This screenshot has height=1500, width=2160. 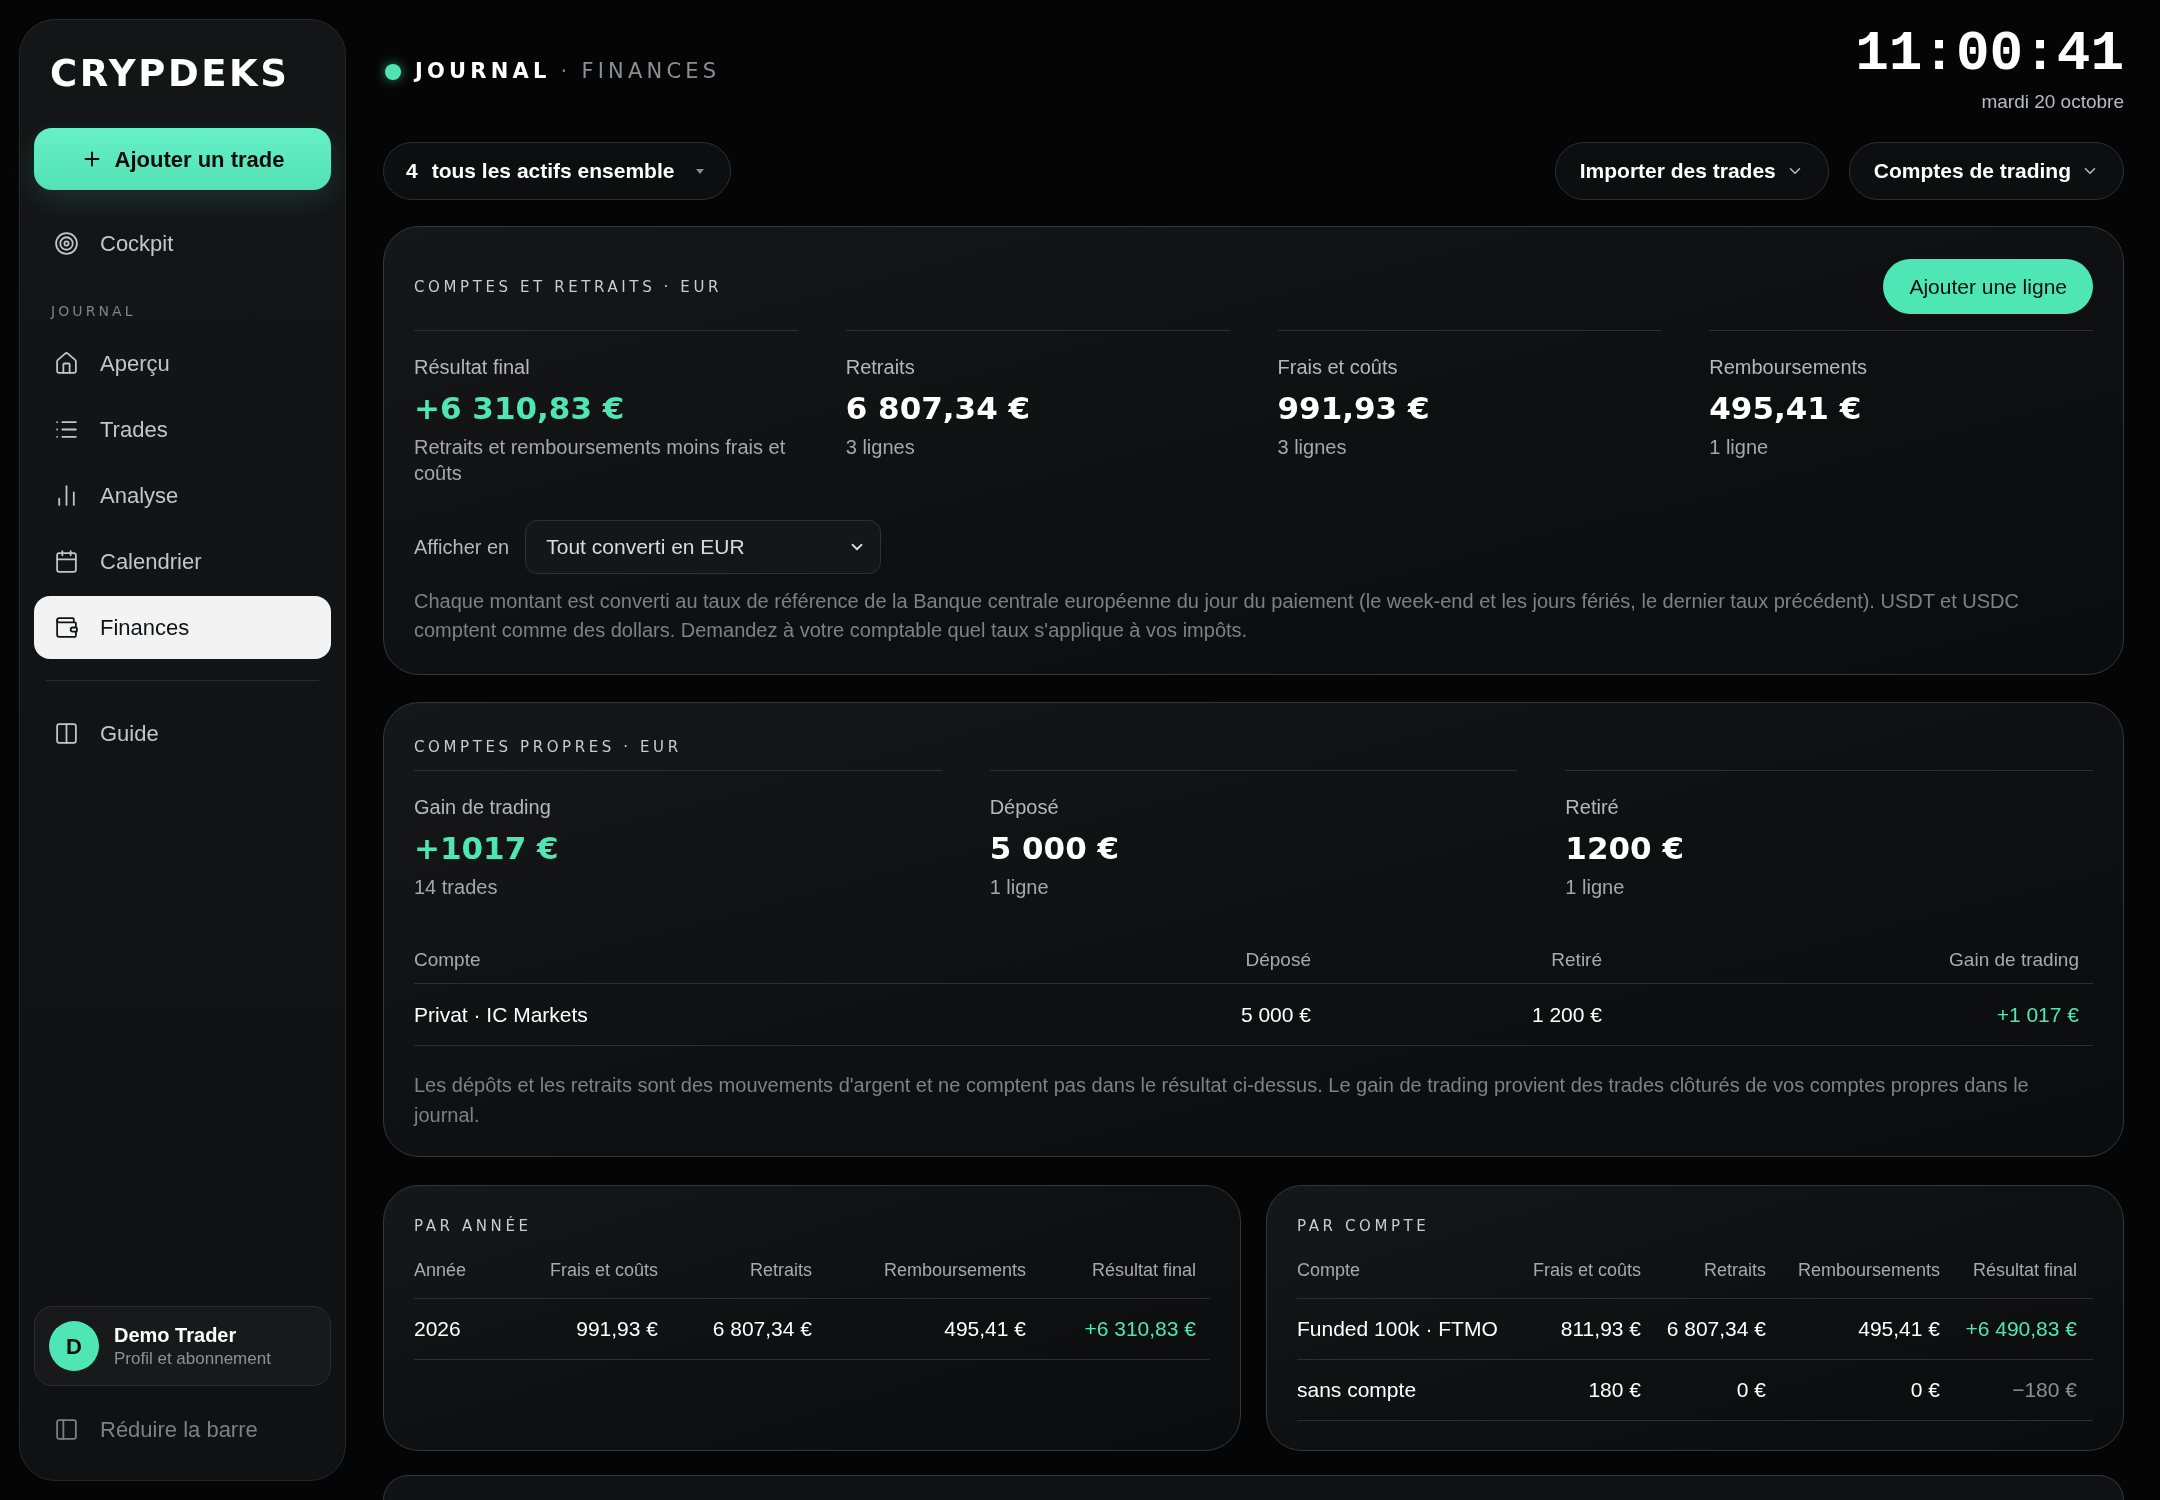 I want to click on table-cell-text: 5 000 €, so click(x=1275, y=1014).